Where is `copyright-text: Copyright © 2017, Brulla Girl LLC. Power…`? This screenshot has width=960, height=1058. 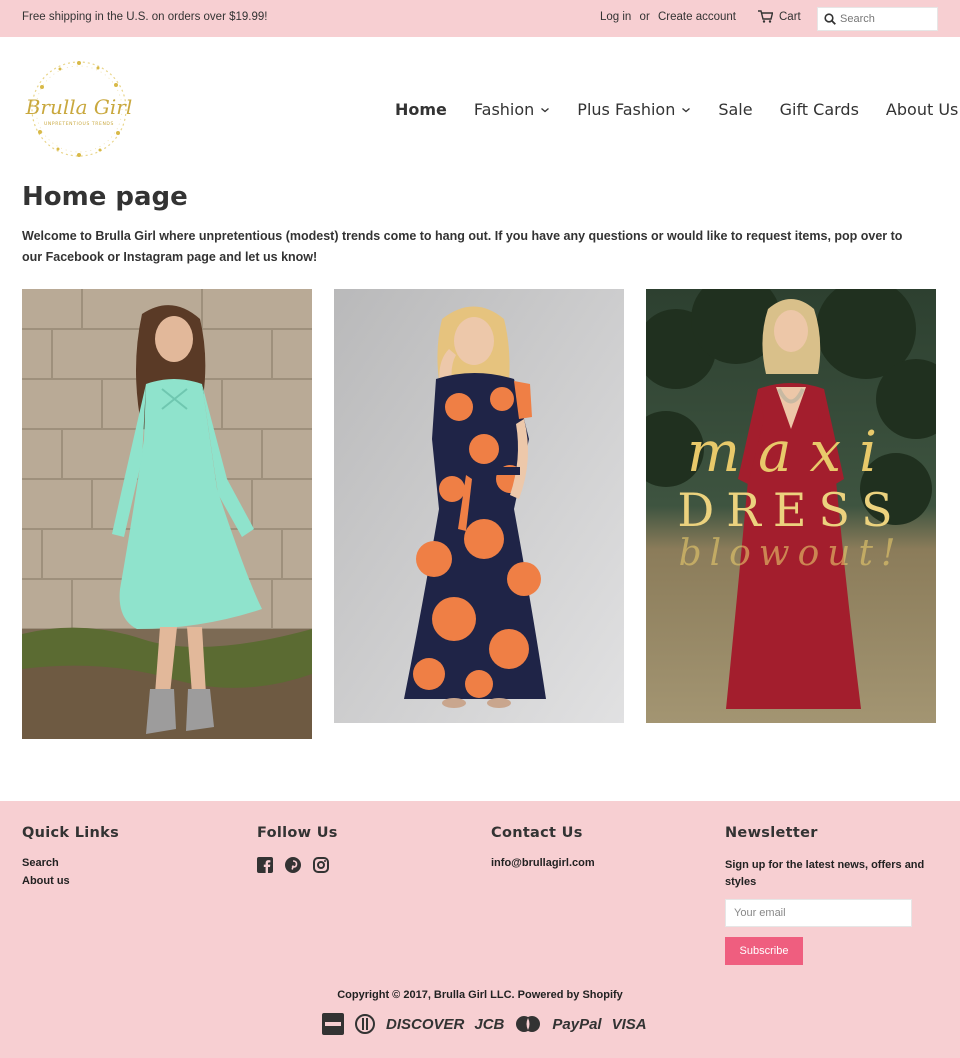 copyright-text: Copyright © 2017, Brulla Girl LLC. Power… is located at coordinates (480, 995).